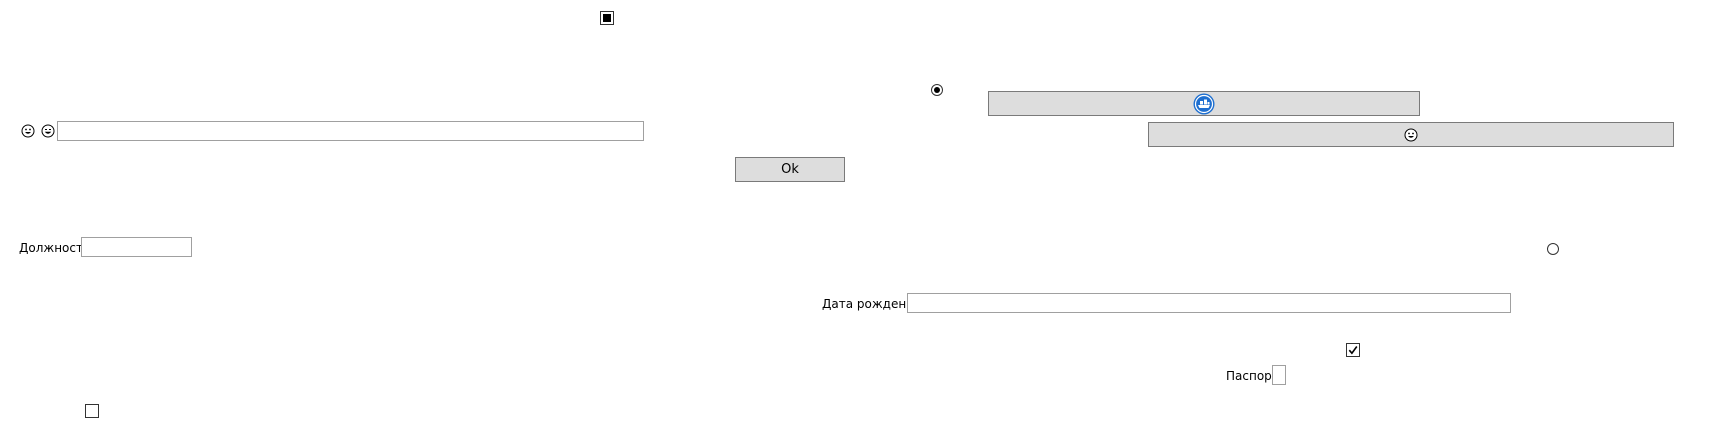  I want to click on bottom-left-checkbox, so click(92, 411).